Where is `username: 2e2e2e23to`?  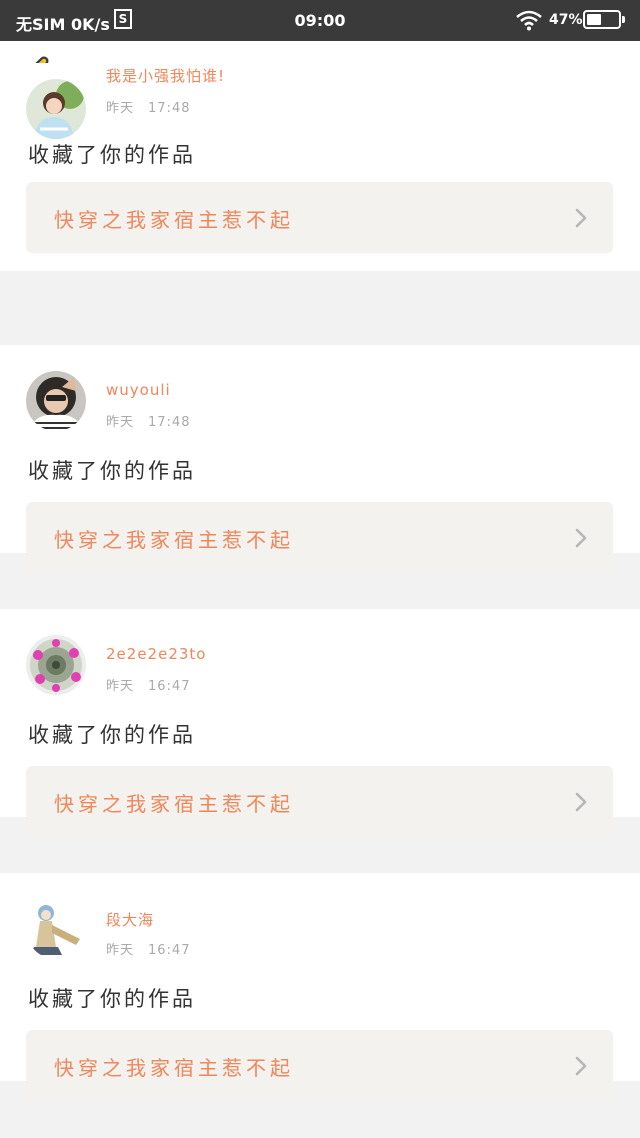
username: 2e2e2e23to is located at coordinates (156, 654).